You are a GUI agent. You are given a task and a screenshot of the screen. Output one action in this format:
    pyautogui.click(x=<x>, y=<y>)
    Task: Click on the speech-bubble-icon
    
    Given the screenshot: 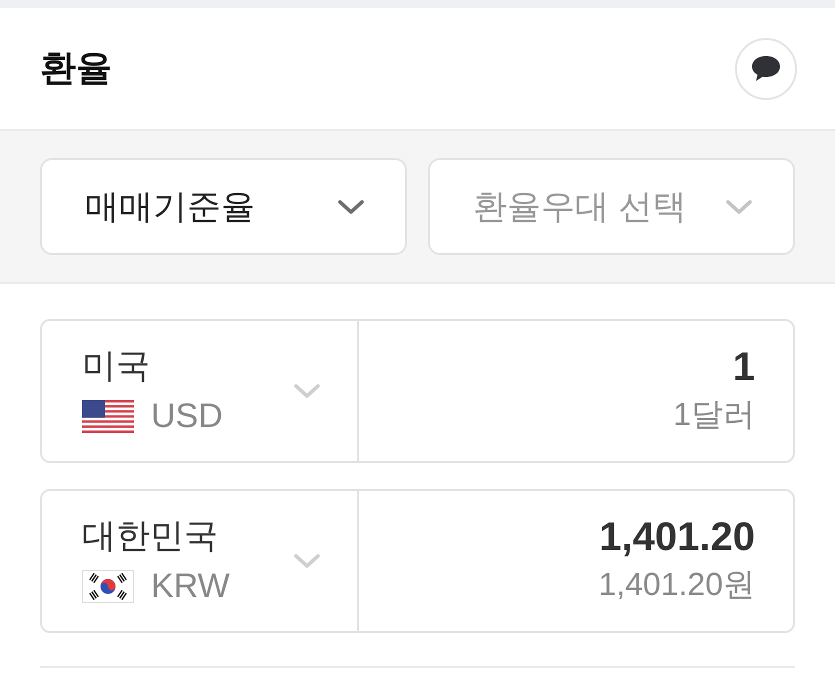 What is the action you would take?
    pyautogui.click(x=766, y=68)
    